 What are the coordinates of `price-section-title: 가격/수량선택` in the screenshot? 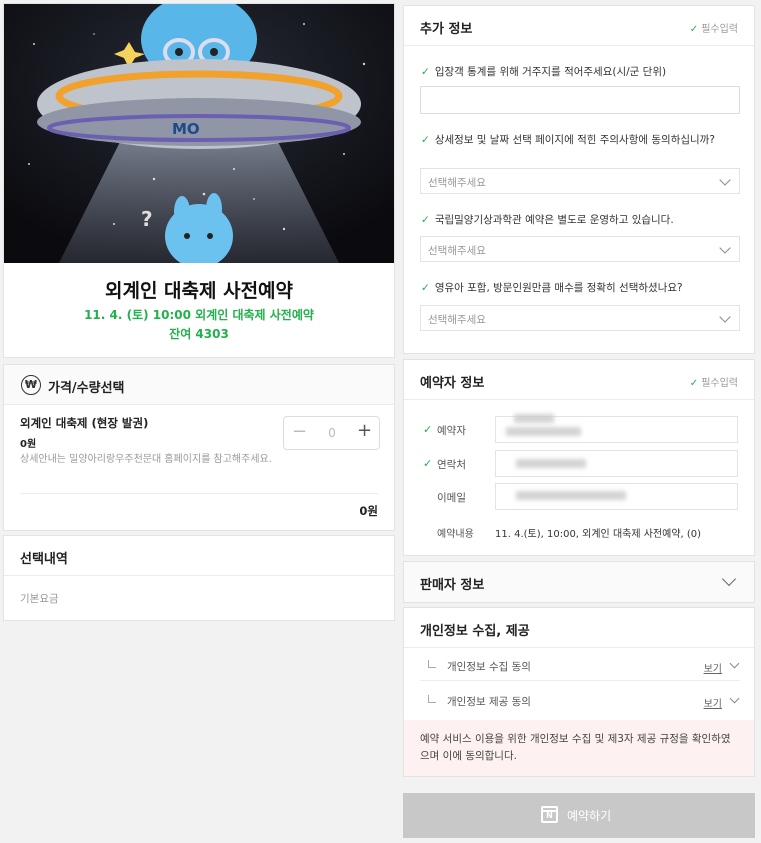 It's located at (86, 388).